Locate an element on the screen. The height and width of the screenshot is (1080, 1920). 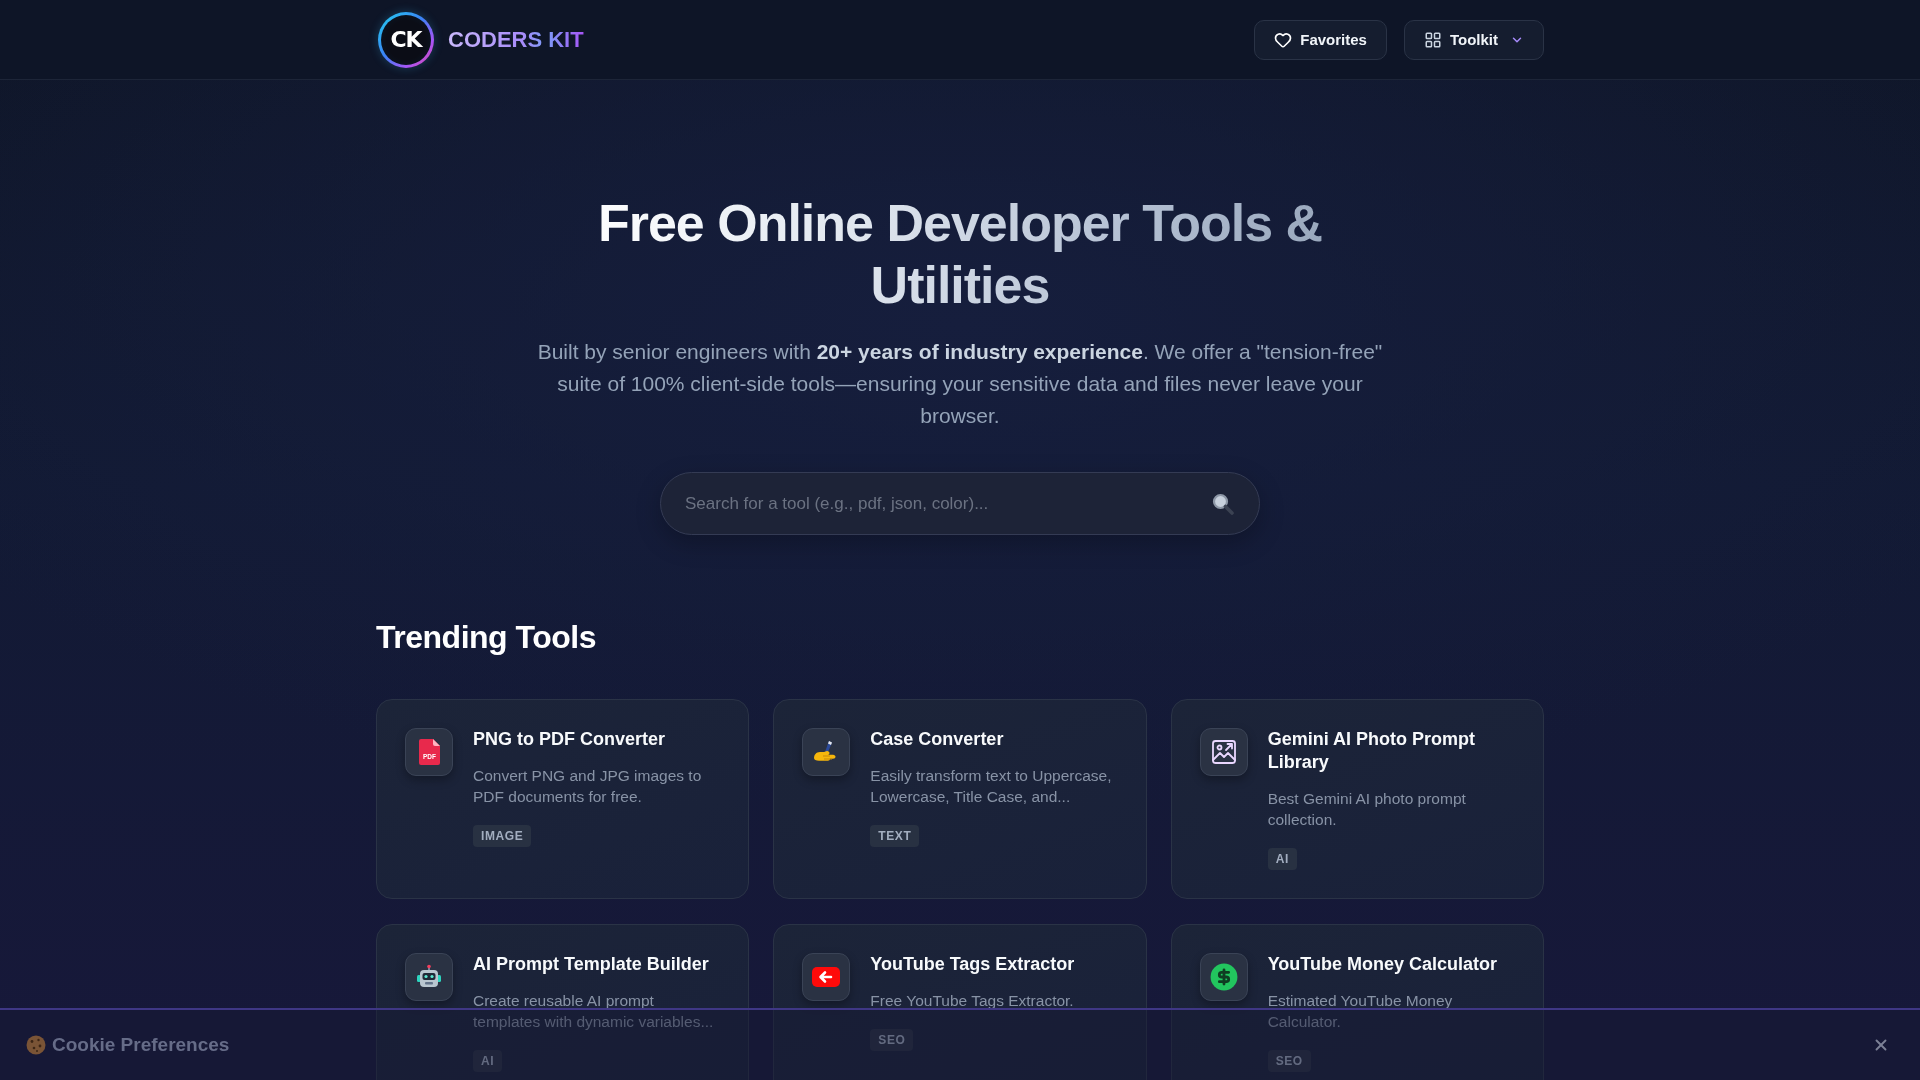
tool-title: YouTube Tags Extractor is located at coordinates (972, 964).